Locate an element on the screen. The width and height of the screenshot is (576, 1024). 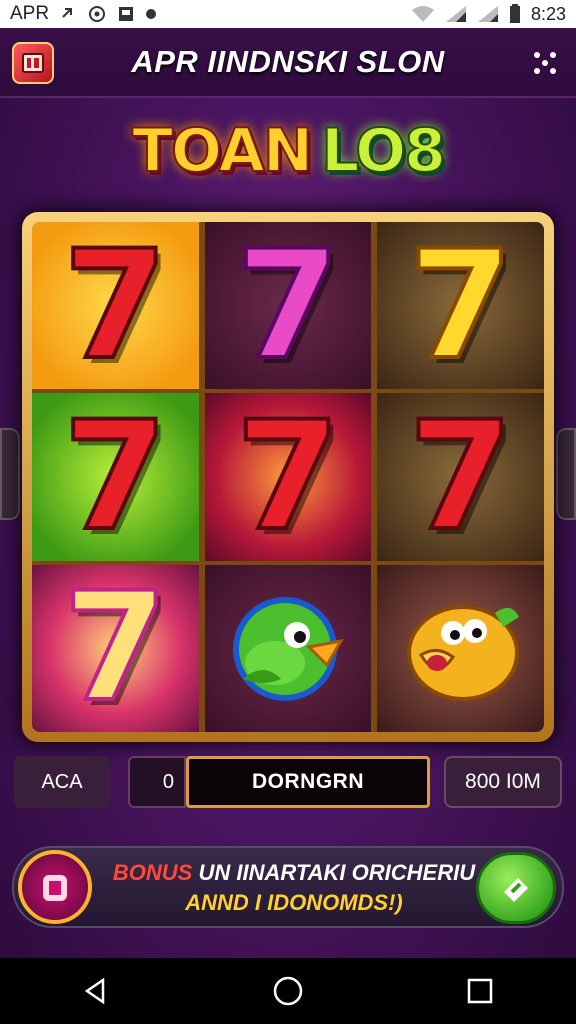
bonus-word: BONUS is located at coordinates (152, 872).